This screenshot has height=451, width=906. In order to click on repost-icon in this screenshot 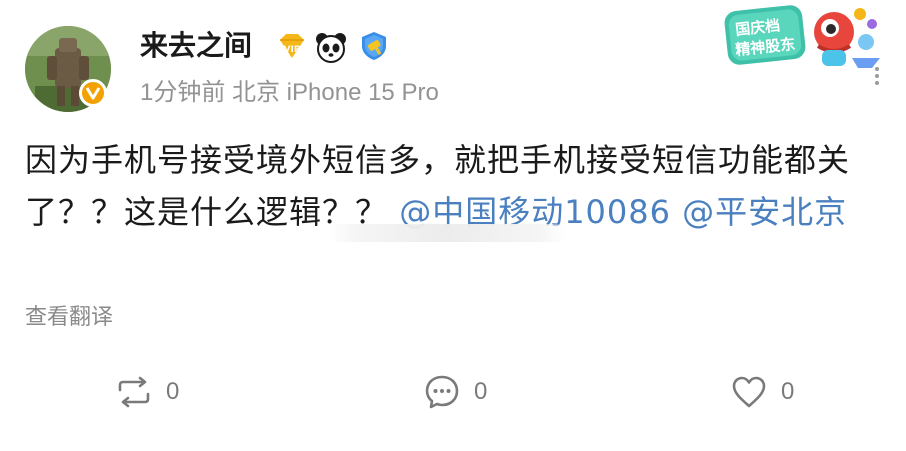, I will do `click(134, 392)`.